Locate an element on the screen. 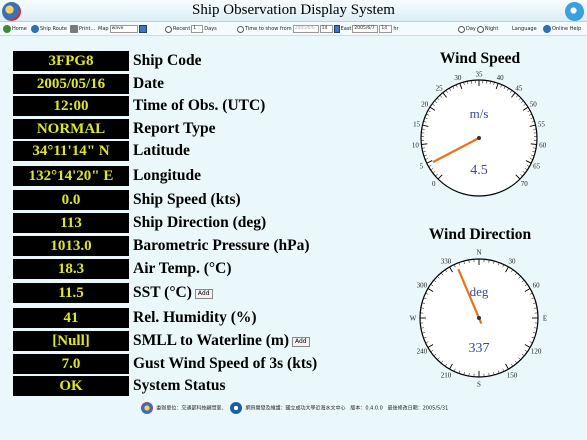 The image size is (587, 440). gauge-tick-label: 0 is located at coordinates (434, 184).